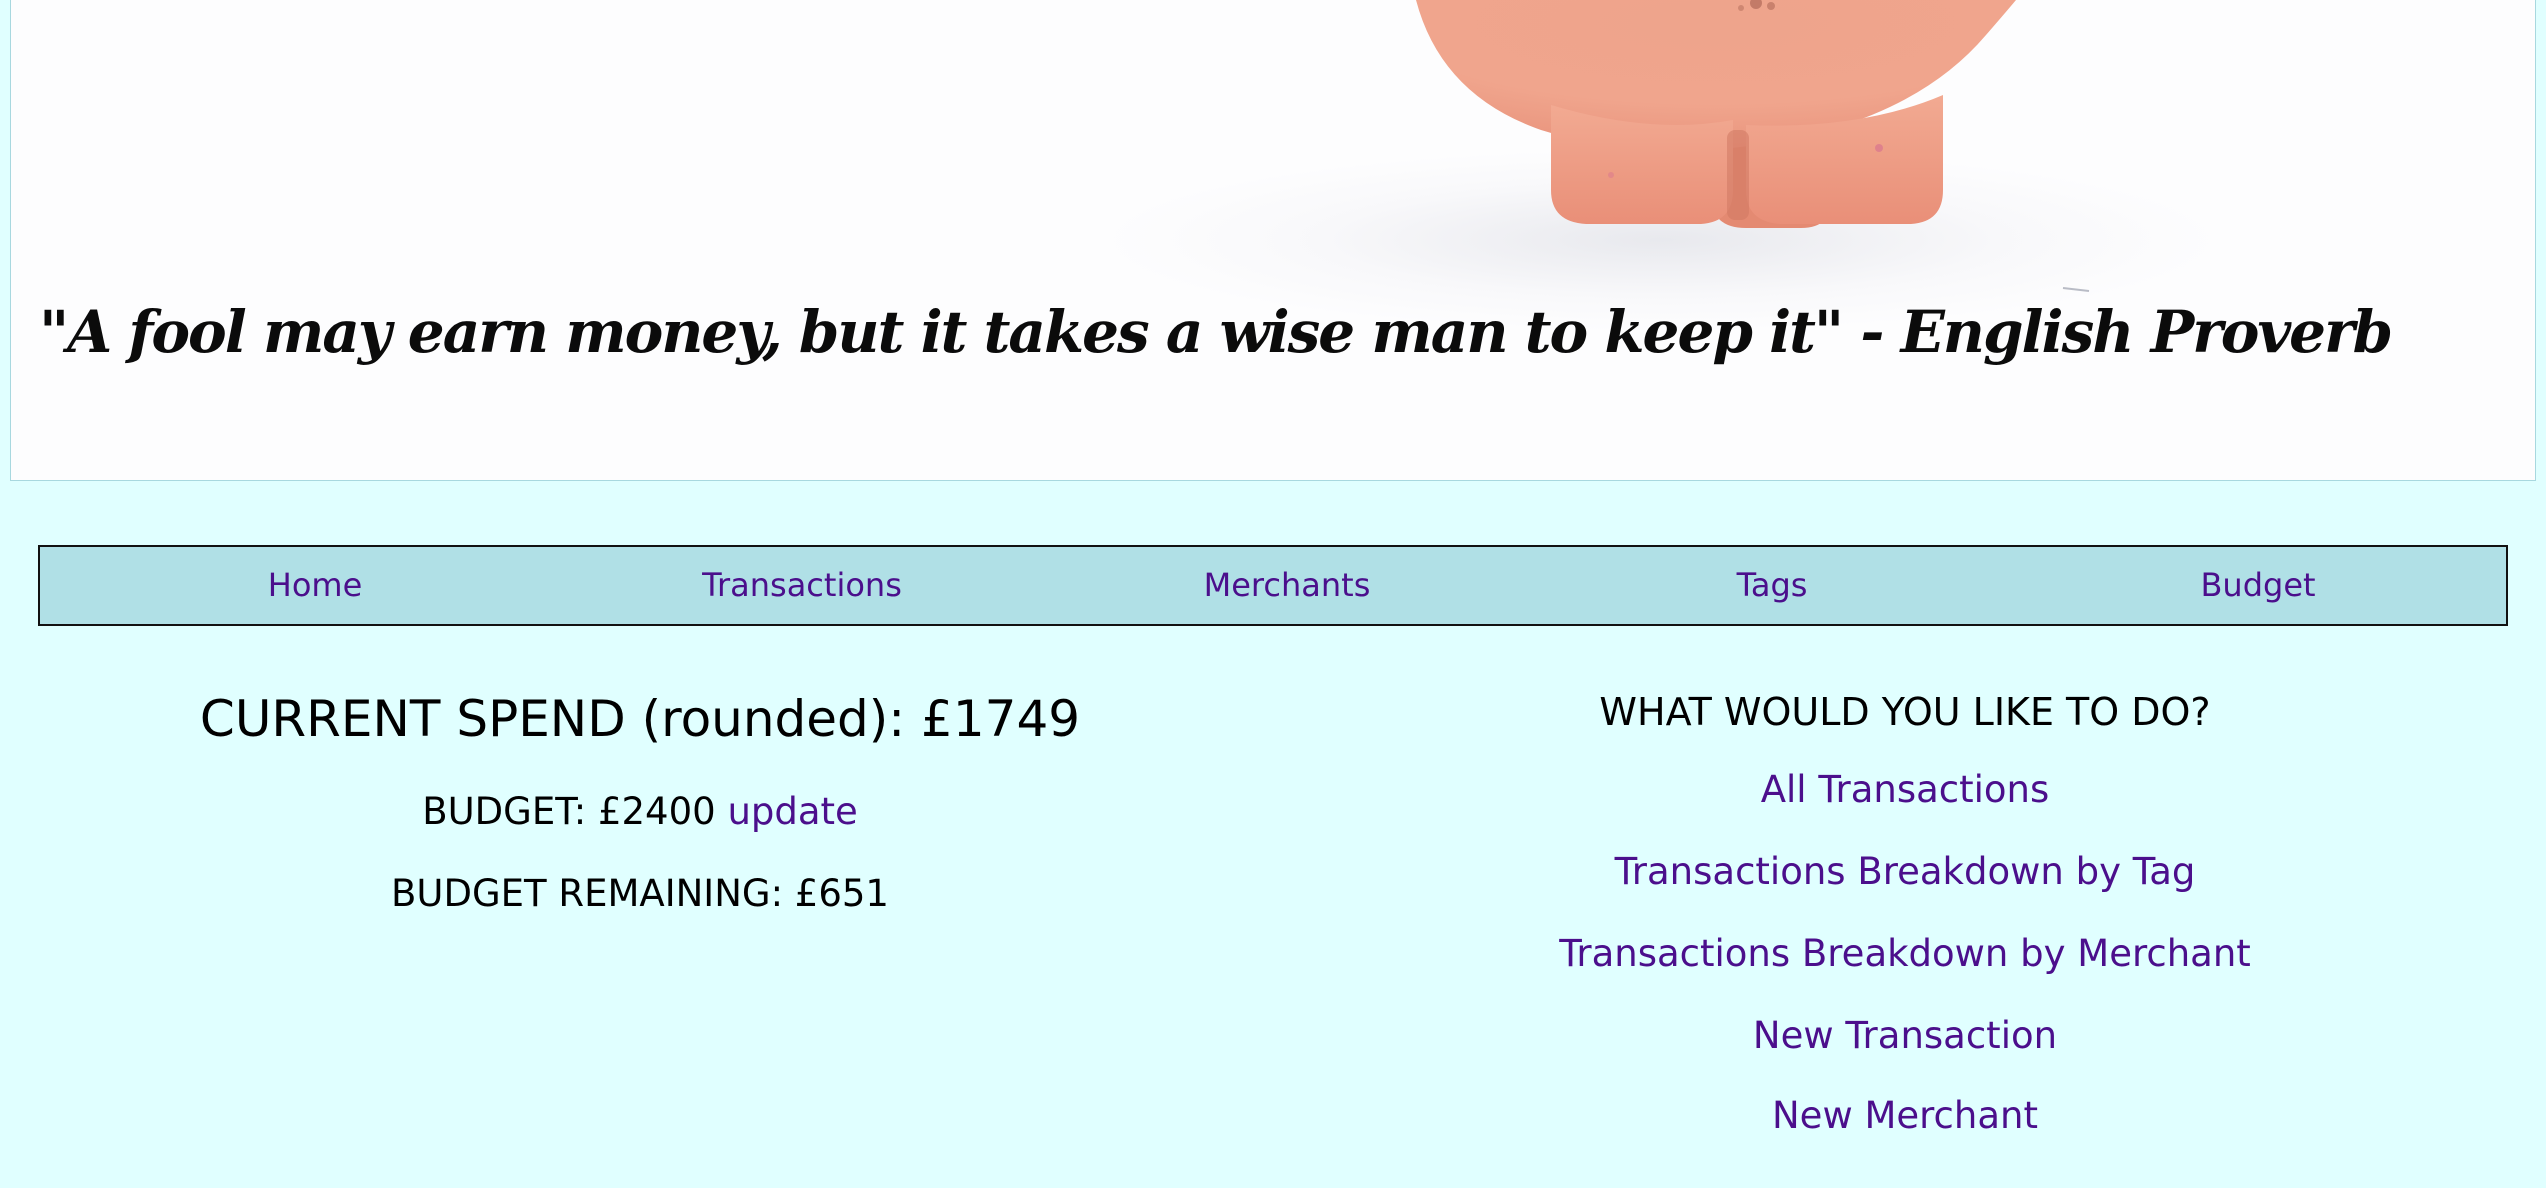 The height and width of the screenshot is (1188, 2546). Describe the element at coordinates (1905, 1115) in the screenshot. I see `new-merchant-link: New Merchant` at that location.